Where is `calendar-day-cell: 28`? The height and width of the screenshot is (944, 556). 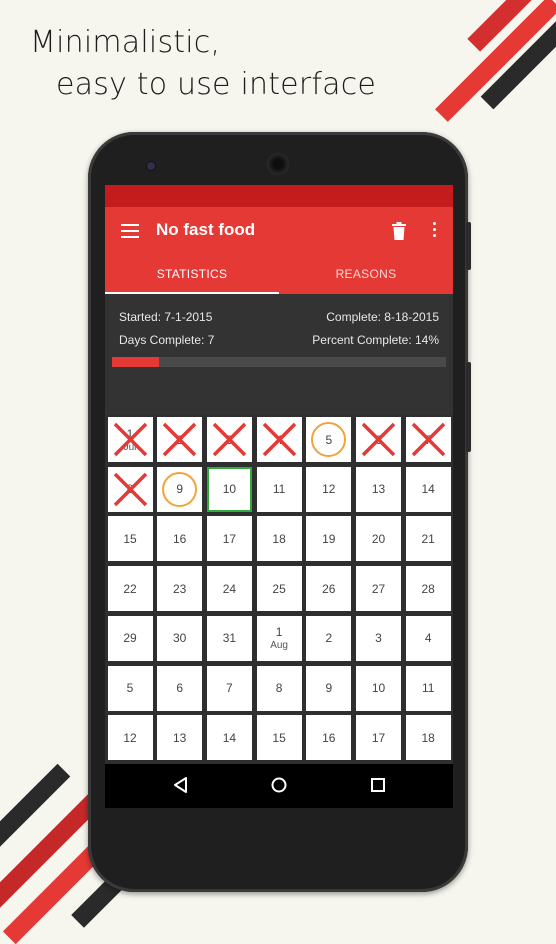
calendar-day-cell: 28 is located at coordinates (428, 589).